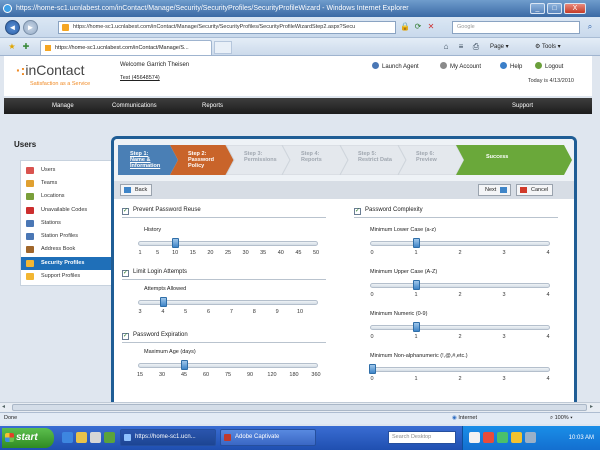 The height and width of the screenshot is (450, 600). Describe the element at coordinates (499, 47) in the screenshot. I see `page-menu: Page ▾` at that location.